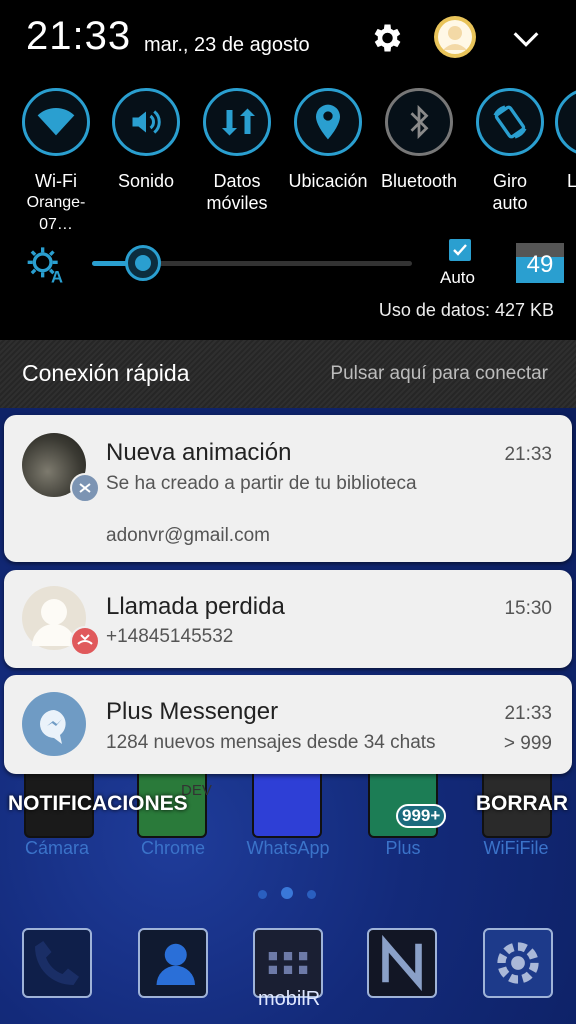 This screenshot has width=576, height=1024. What do you see at coordinates (173, 848) in the screenshot?
I see `app-label: Chrome` at bounding box center [173, 848].